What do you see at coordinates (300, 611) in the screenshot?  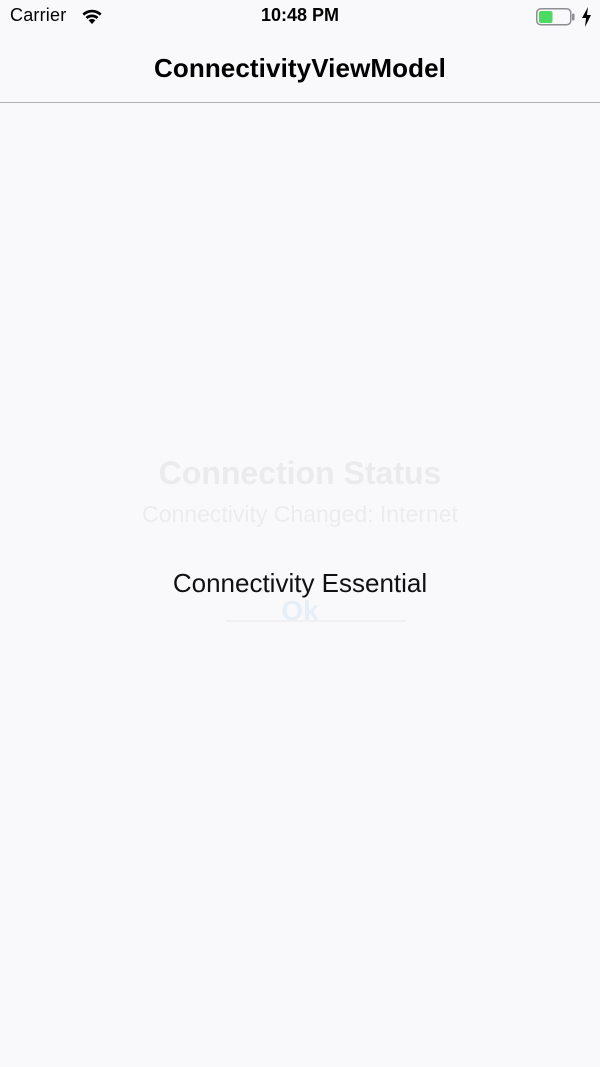 I see `alert-ok-button: Ok` at bounding box center [300, 611].